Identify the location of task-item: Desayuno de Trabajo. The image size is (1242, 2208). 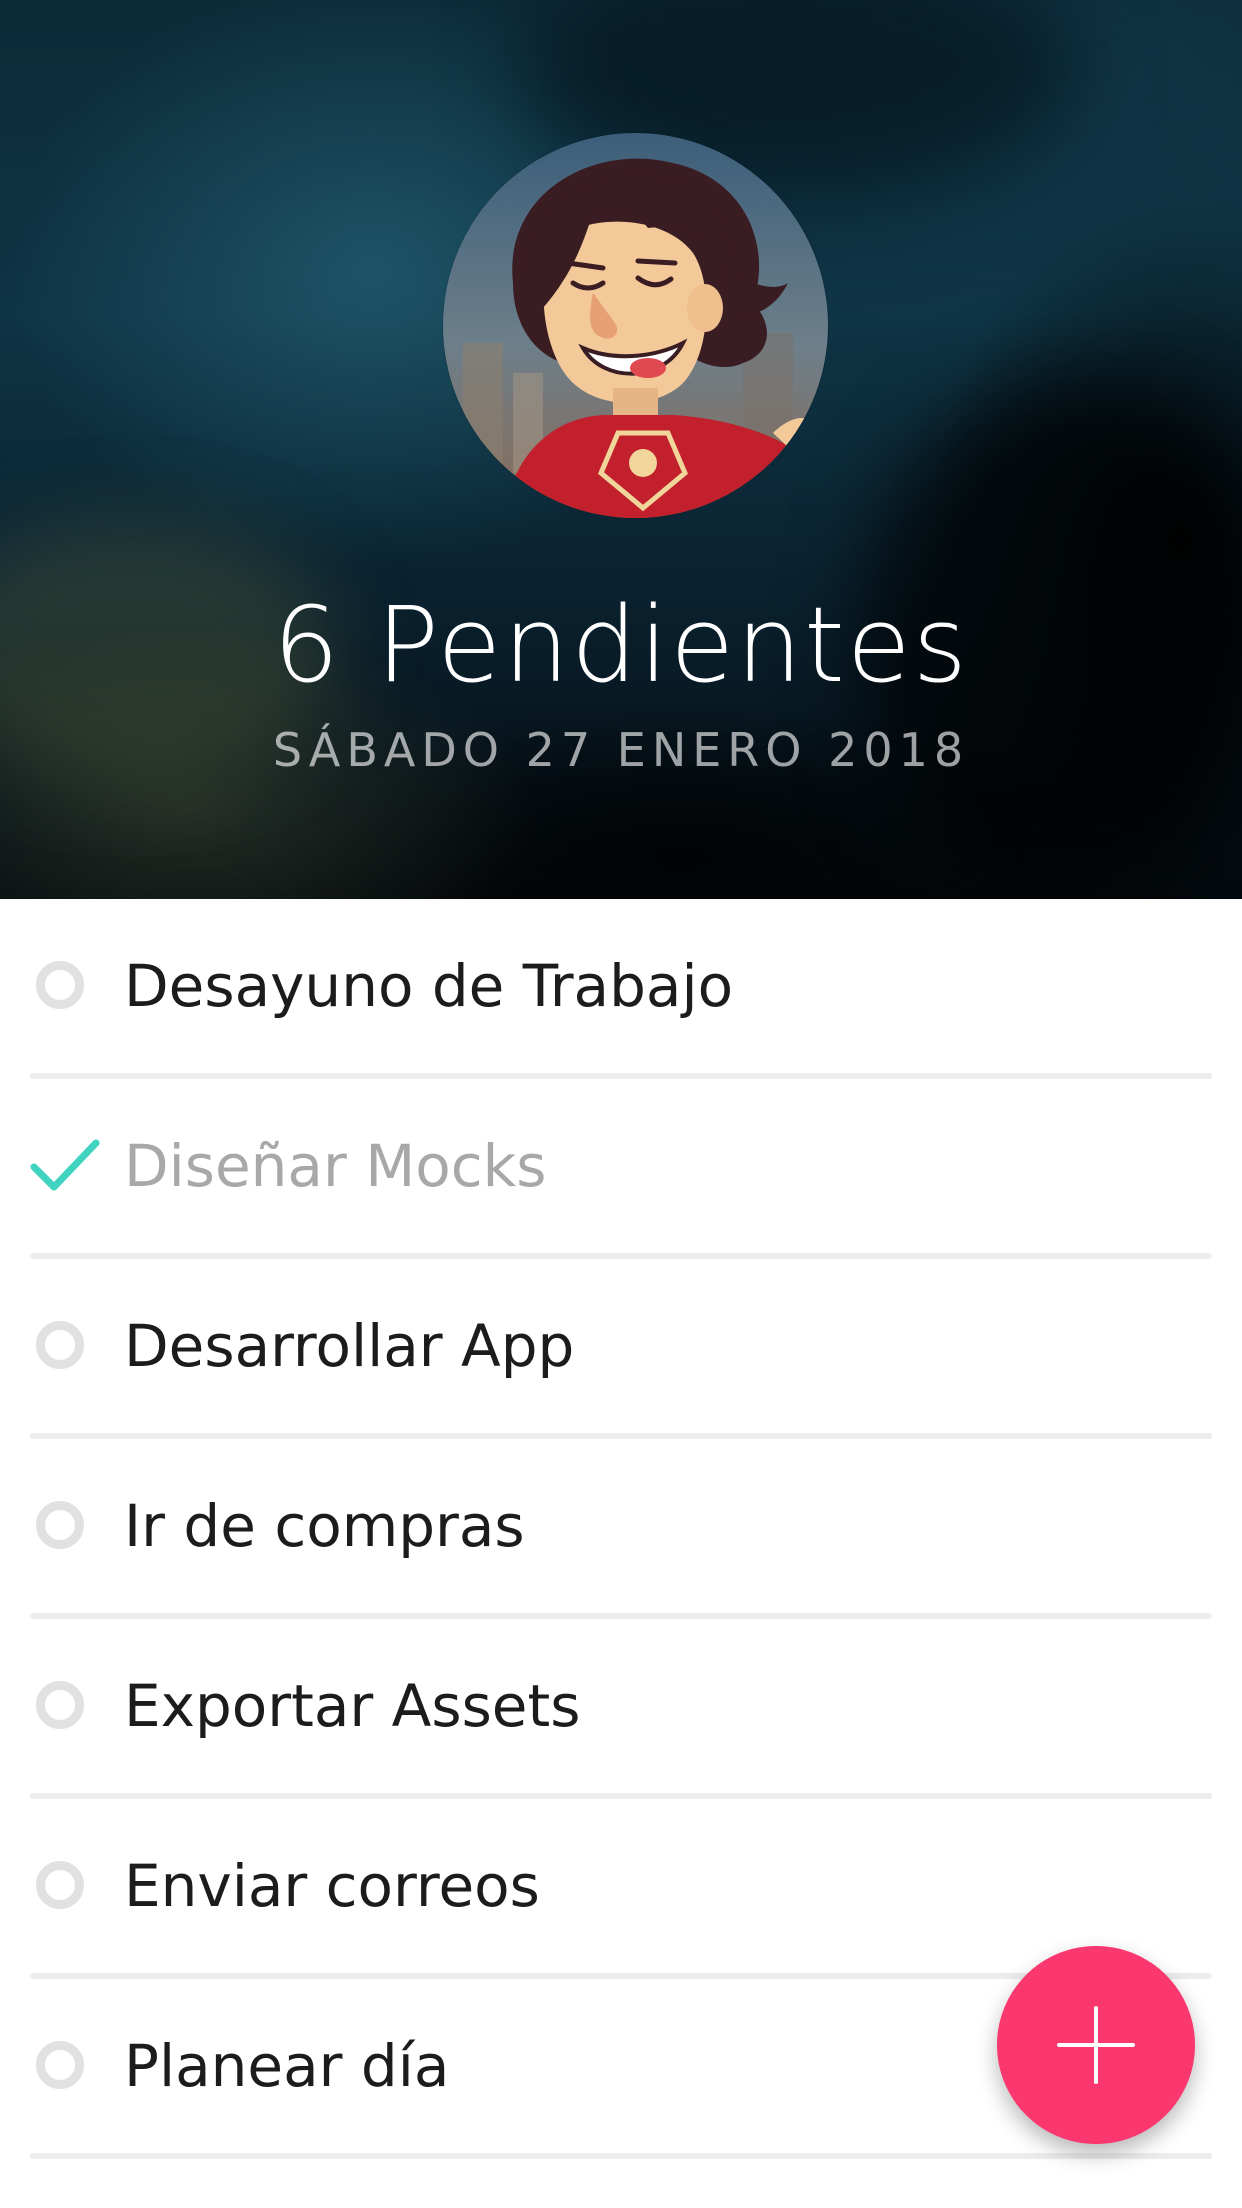
(621, 989).